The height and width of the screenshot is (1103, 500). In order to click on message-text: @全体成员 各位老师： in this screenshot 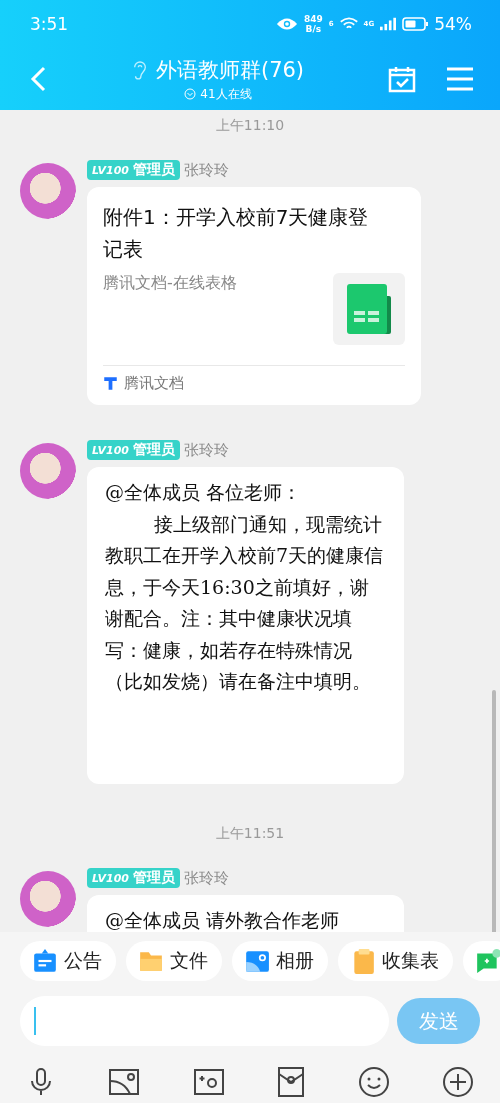, I will do `click(204, 492)`.